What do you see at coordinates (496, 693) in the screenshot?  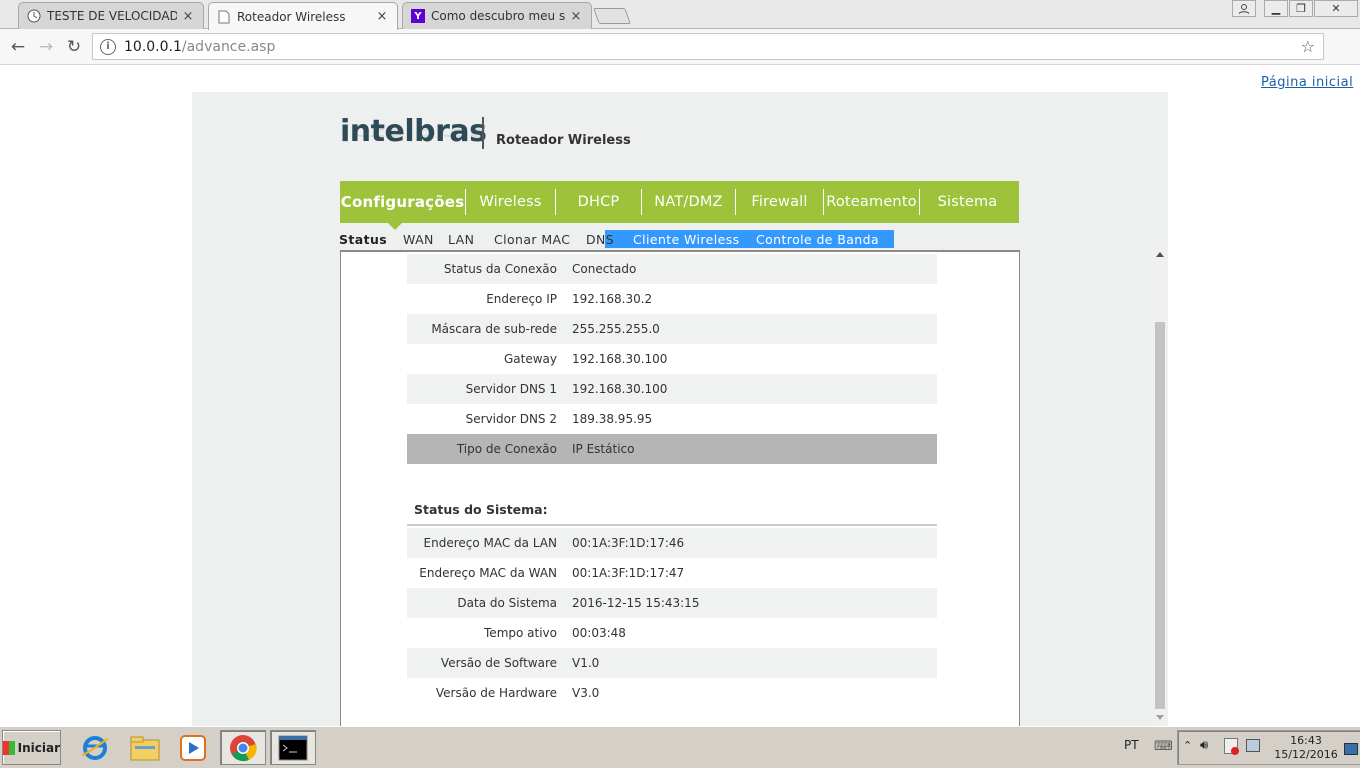 I see `row-label: Versão de Hardware` at bounding box center [496, 693].